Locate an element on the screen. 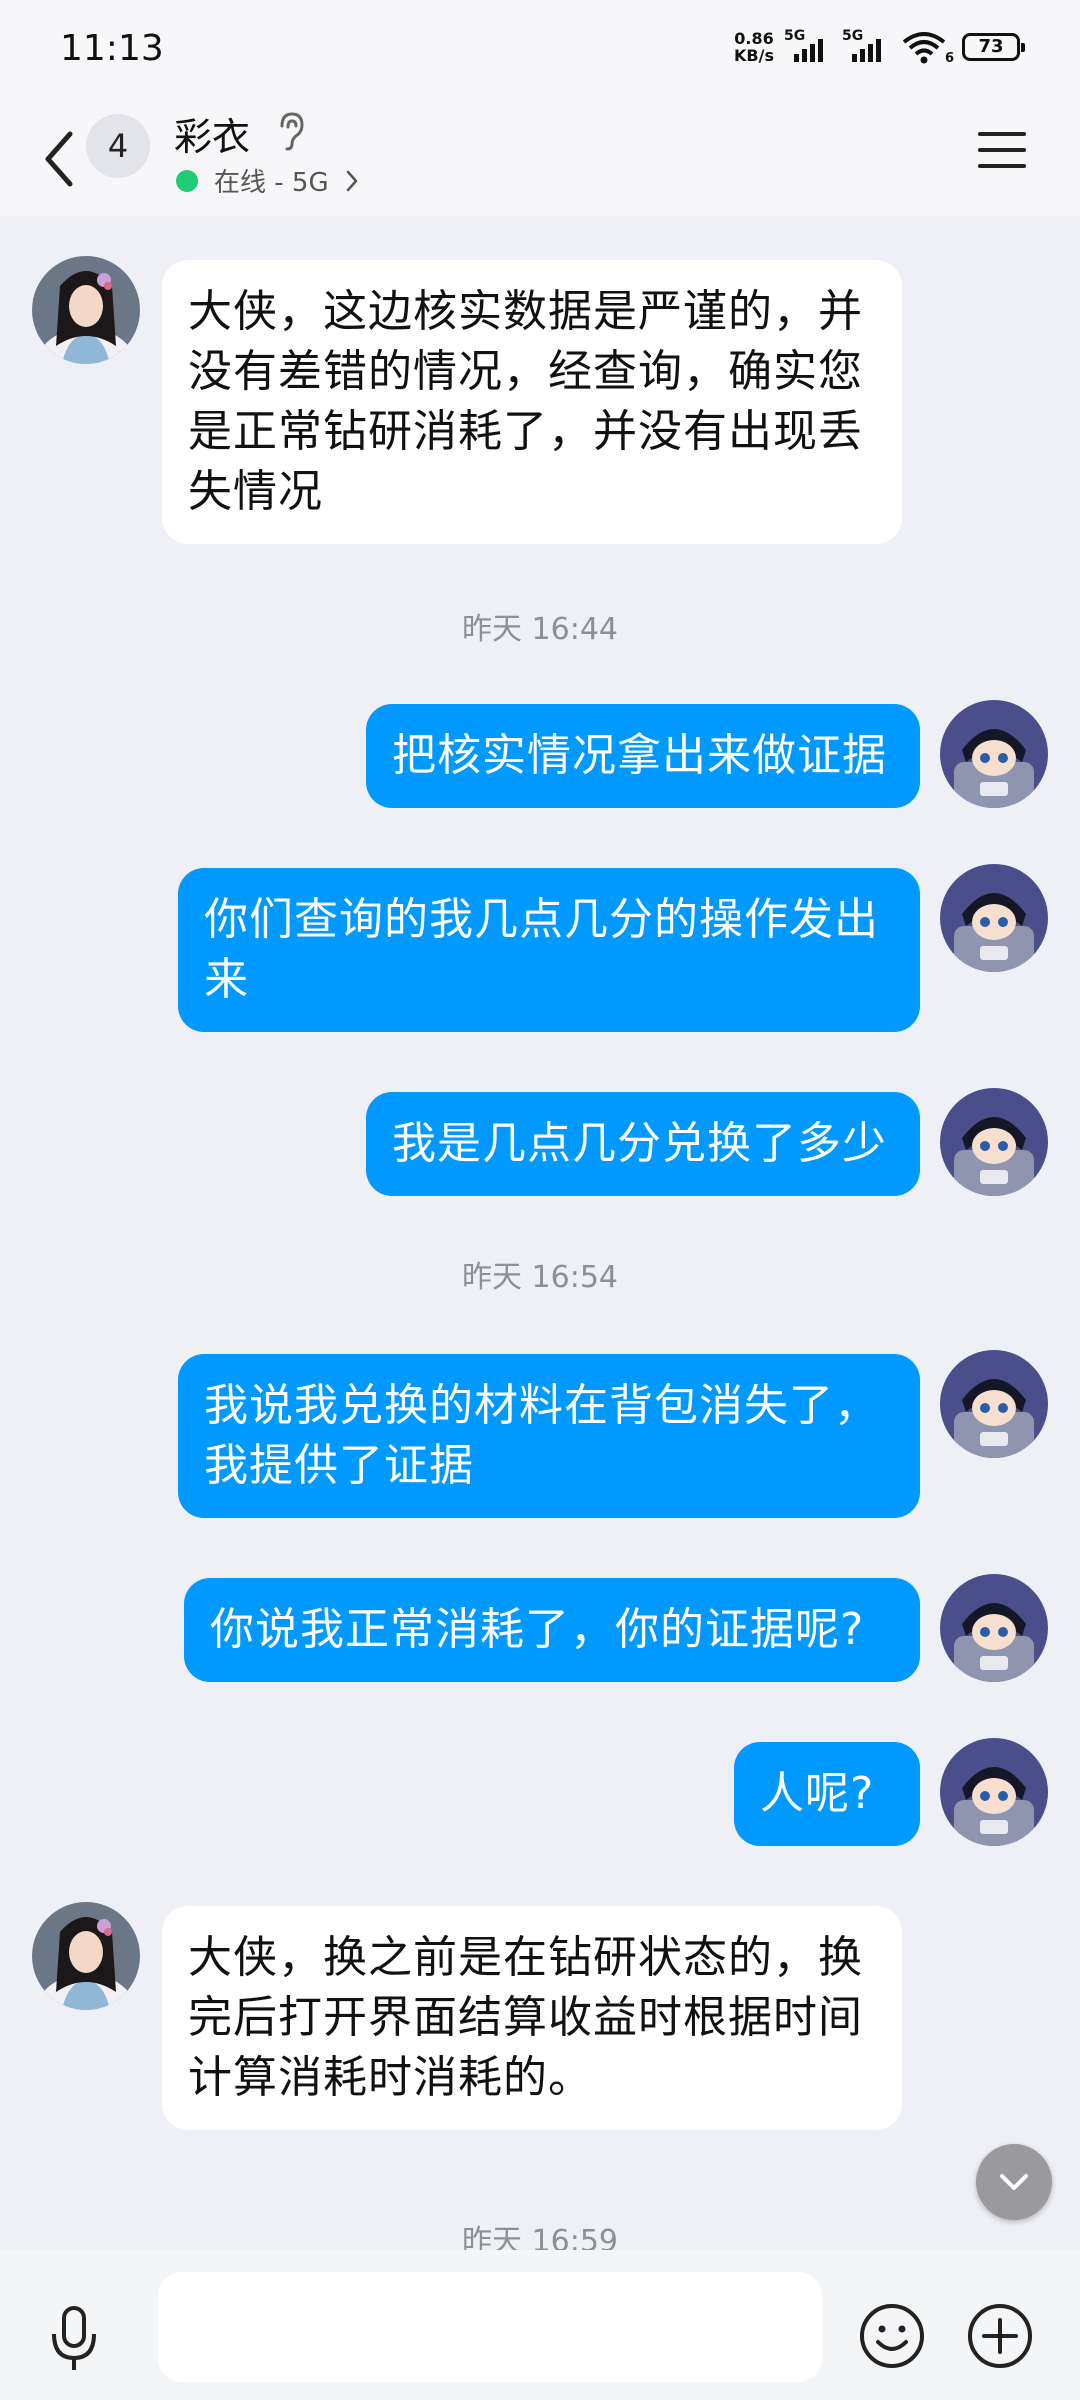 This screenshot has height=2400, width=1080. message-bubble-outgoing: 你们查询的我几点几分的操作发出来 is located at coordinates (549, 950).